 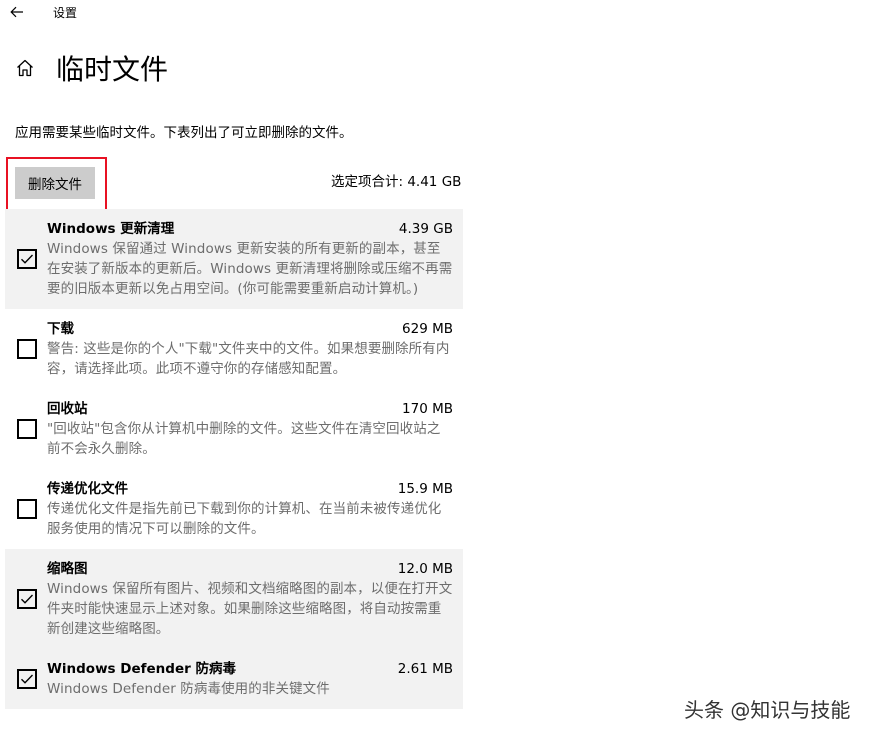 I want to click on app-title: 设置, so click(x=65, y=13).